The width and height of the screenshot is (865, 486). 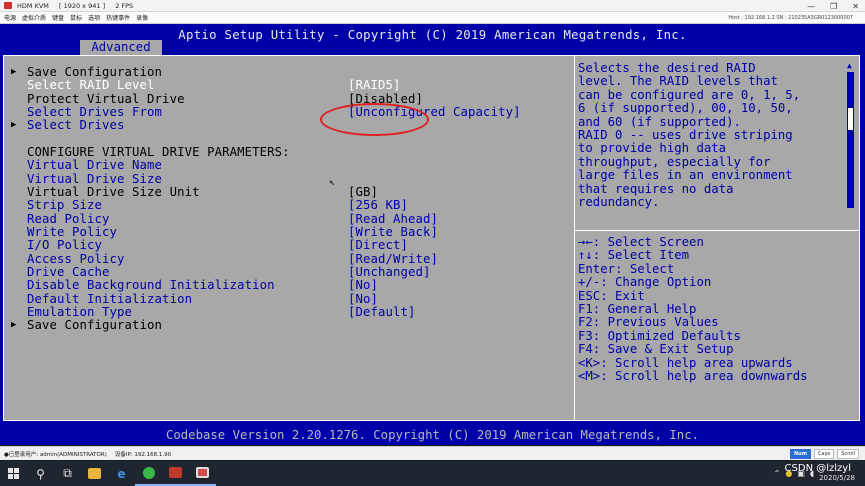 What do you see at coordinates (13, 473) in the screenshot?
I see `start-icon` at bounding box center [13, 473].